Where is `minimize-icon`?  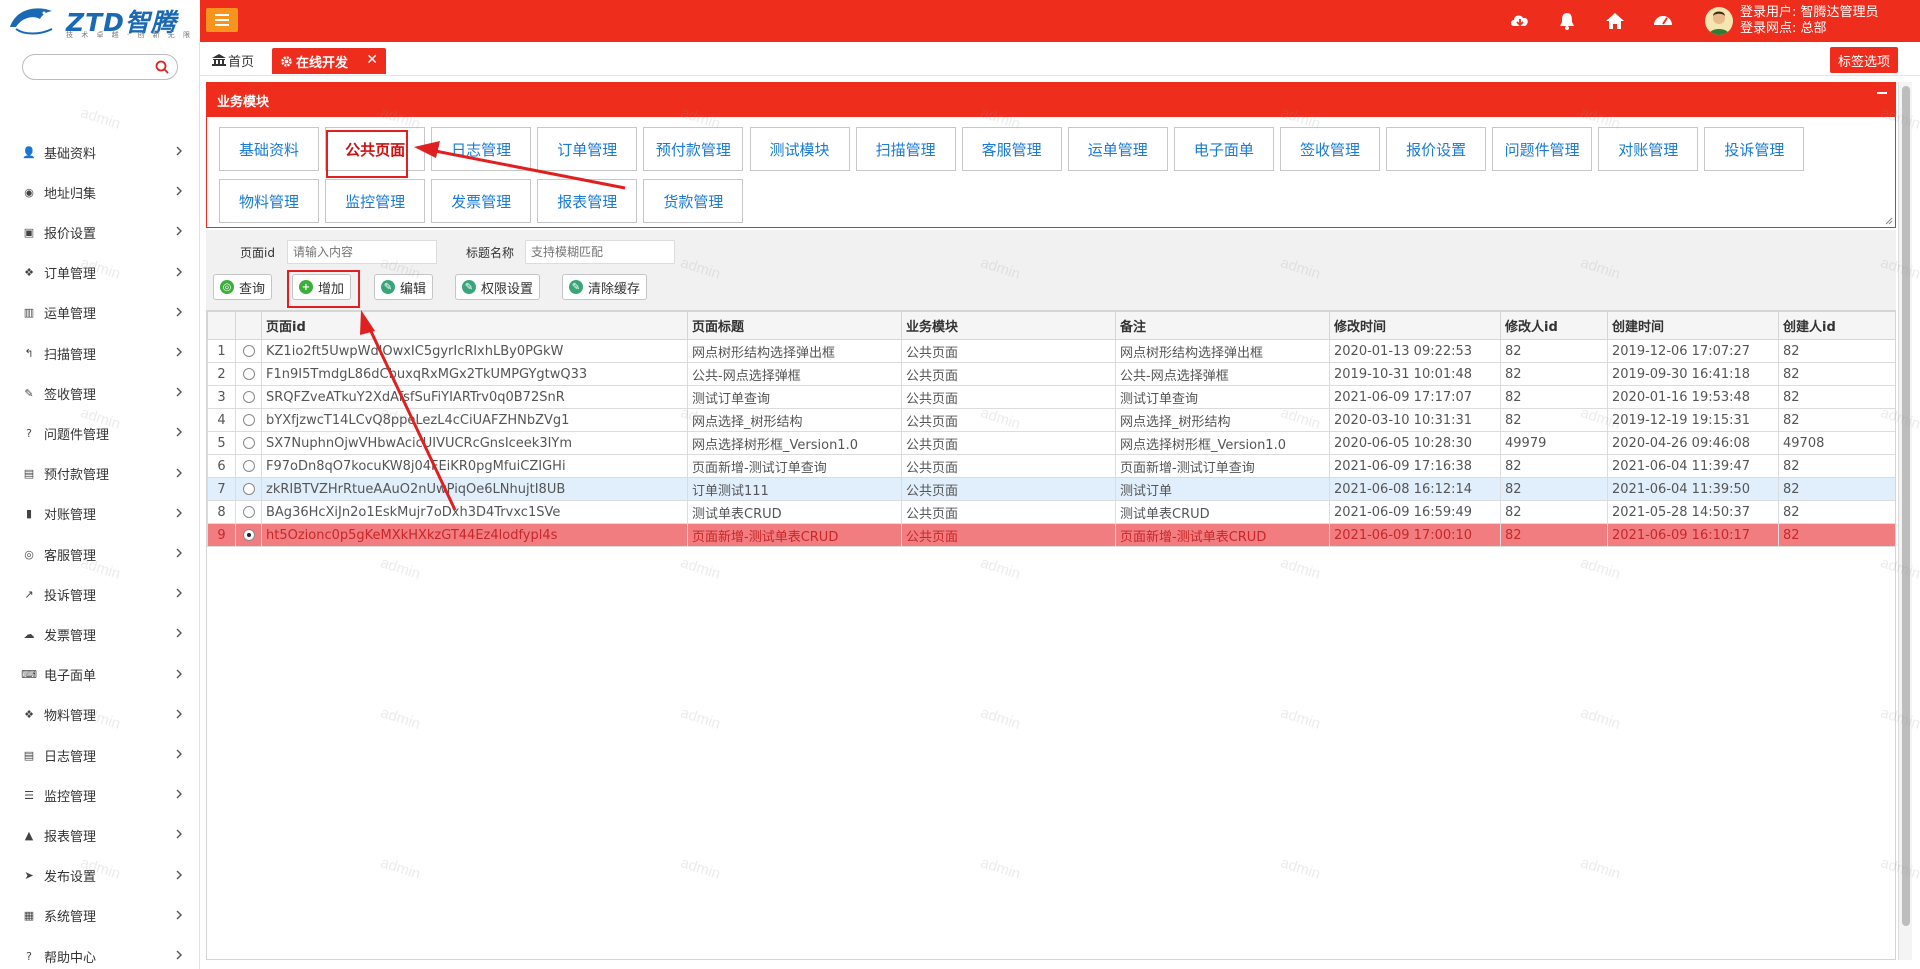
minimize-icon is located at coordinates (1882, 93).